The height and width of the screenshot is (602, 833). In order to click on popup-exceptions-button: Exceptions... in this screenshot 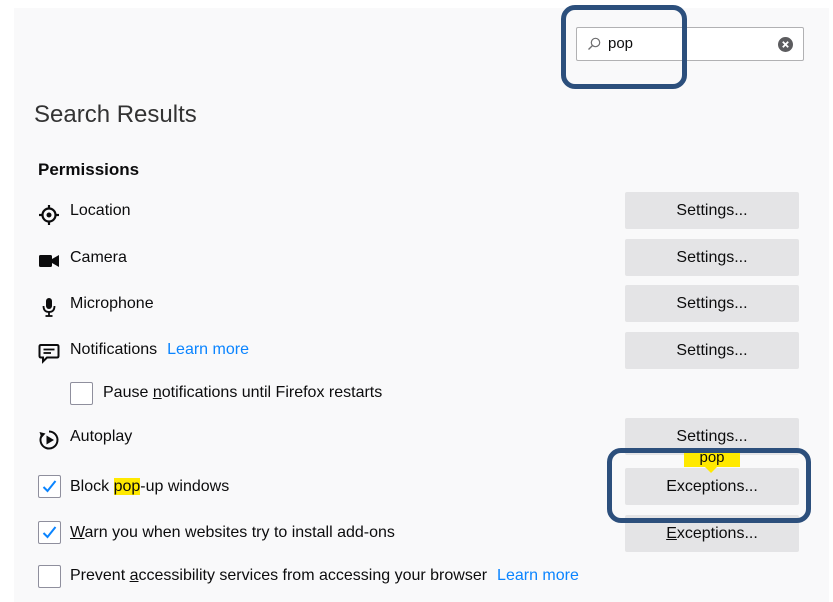, I will do `click(712, 486)`.